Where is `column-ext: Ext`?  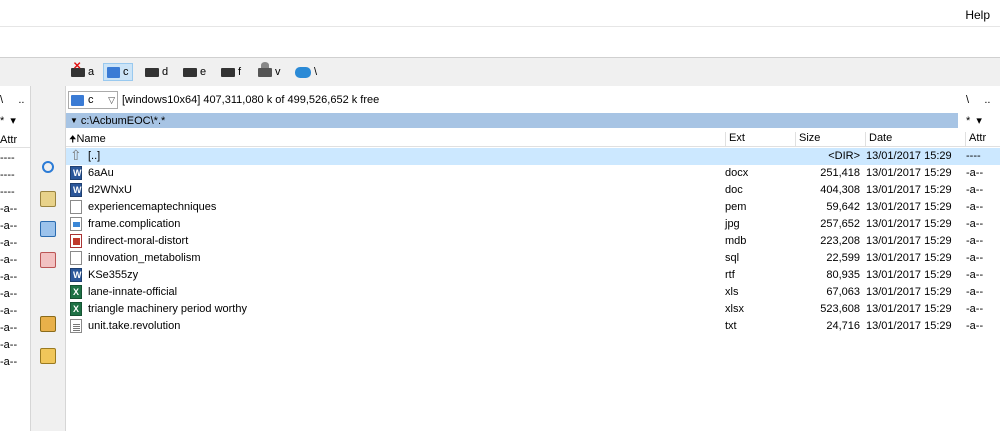 column-ext: Ext is located at coordinates (761, 139).